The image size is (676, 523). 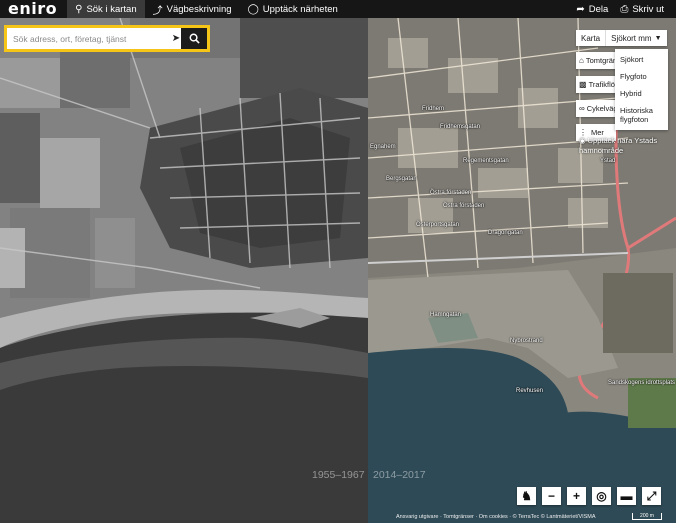 I want to click on print-button: ⎙ Skriv ut, so click(x=642, y=9).